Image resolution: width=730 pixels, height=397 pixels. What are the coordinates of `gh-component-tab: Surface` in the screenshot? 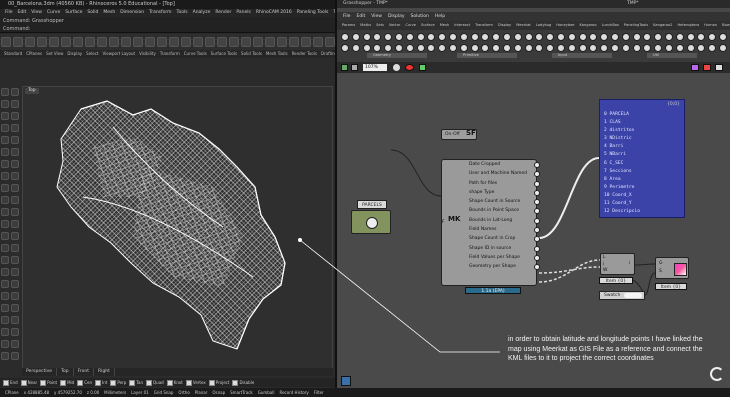 It's located at (428, 25).